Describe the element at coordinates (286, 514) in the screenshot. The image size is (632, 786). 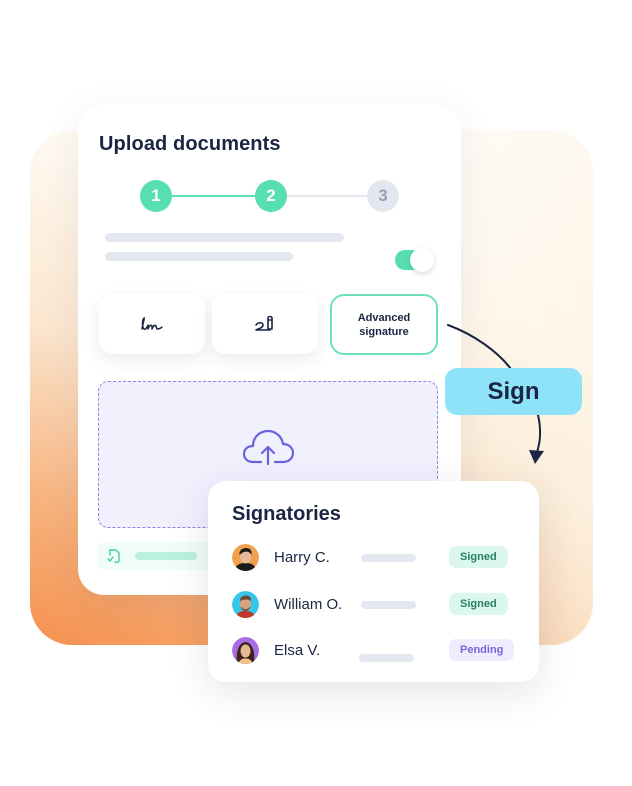
I see `signatories-title: Signatories` at that location.